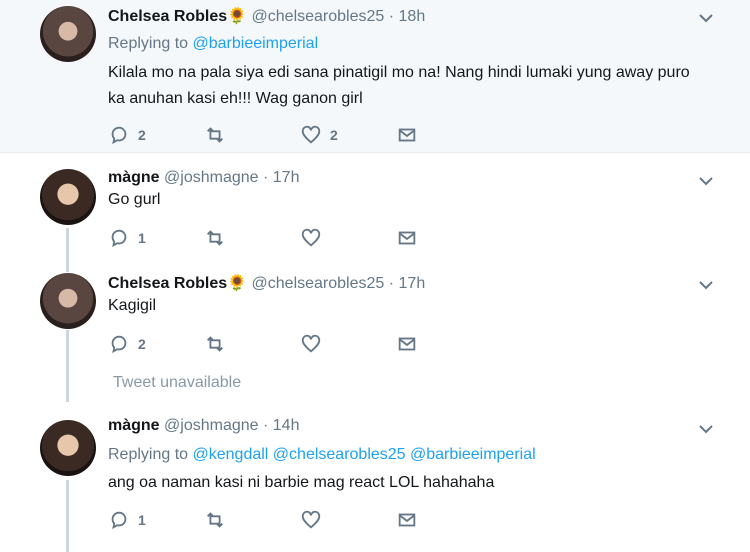 The height and width of the screenshot is (552, 750). I want to click on tweet-text-line: Go gurl, so click(134, 199).